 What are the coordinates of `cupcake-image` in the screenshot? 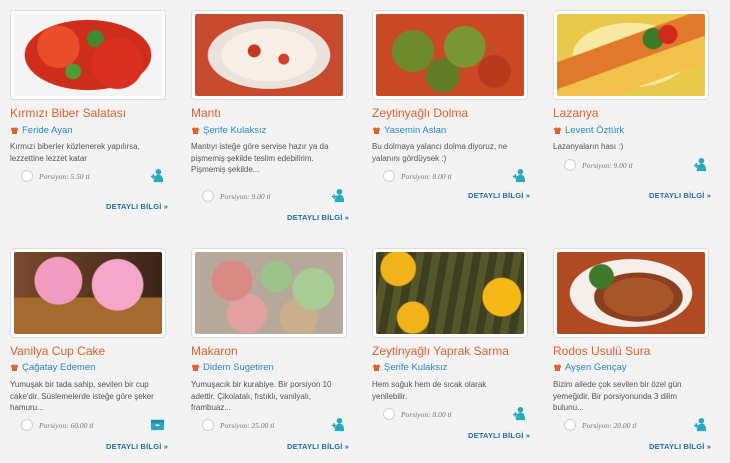 It's located at (88, 293).